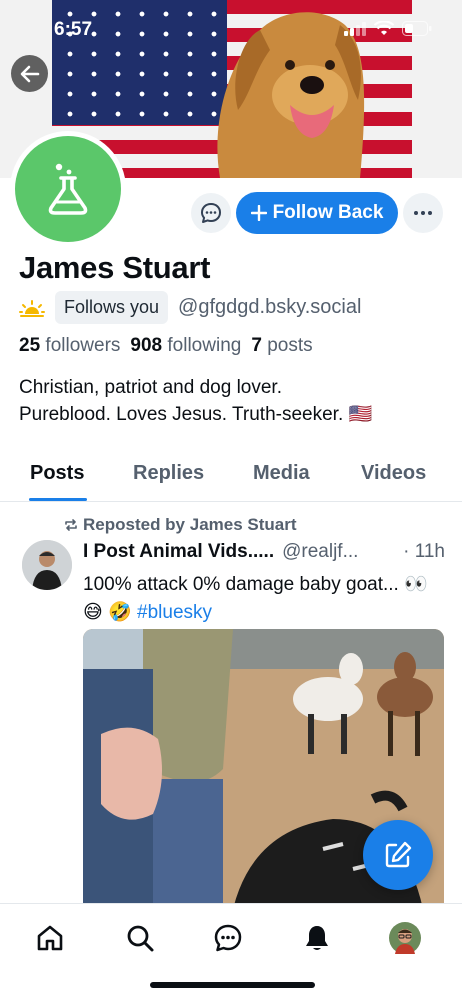 The image size is (462, 1000). I want to click on bio-line: Christian, patriot and dog lover., so click(150, 387).